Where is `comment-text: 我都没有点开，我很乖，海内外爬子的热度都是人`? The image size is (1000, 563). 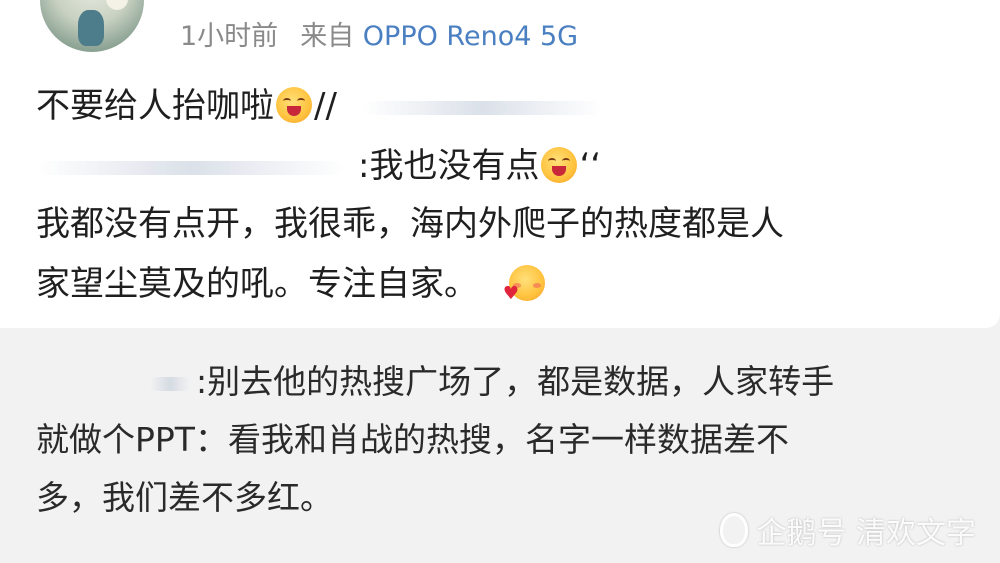 comment-text: 我都没有点开，我很乖，海内外爬子的热度都是人 is located at coordinates (410, 224).